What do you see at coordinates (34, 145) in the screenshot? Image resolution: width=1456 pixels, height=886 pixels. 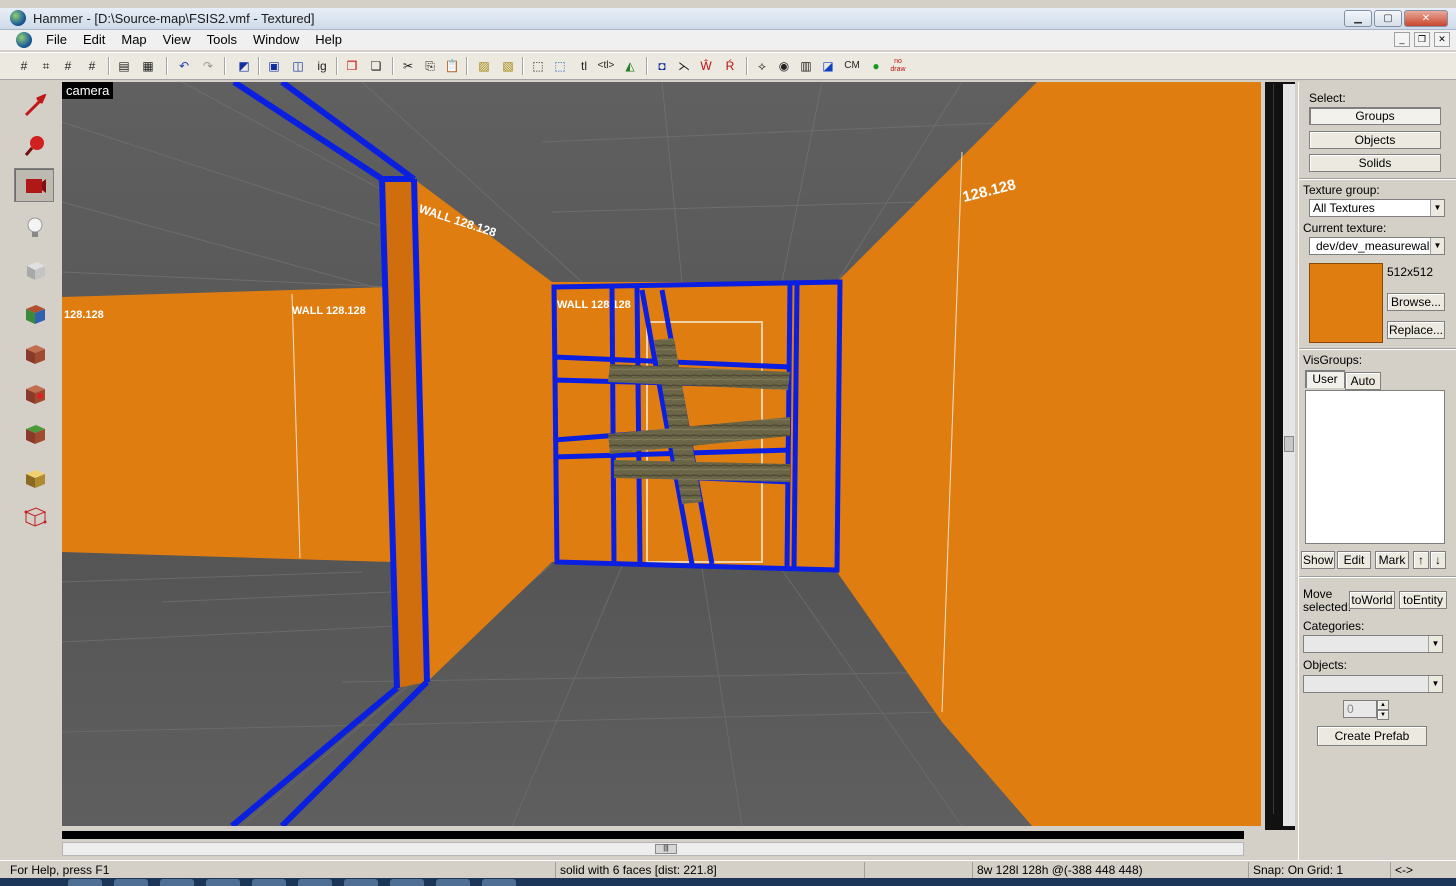 I see `magnify-tool` at bounding box center [34, 145].